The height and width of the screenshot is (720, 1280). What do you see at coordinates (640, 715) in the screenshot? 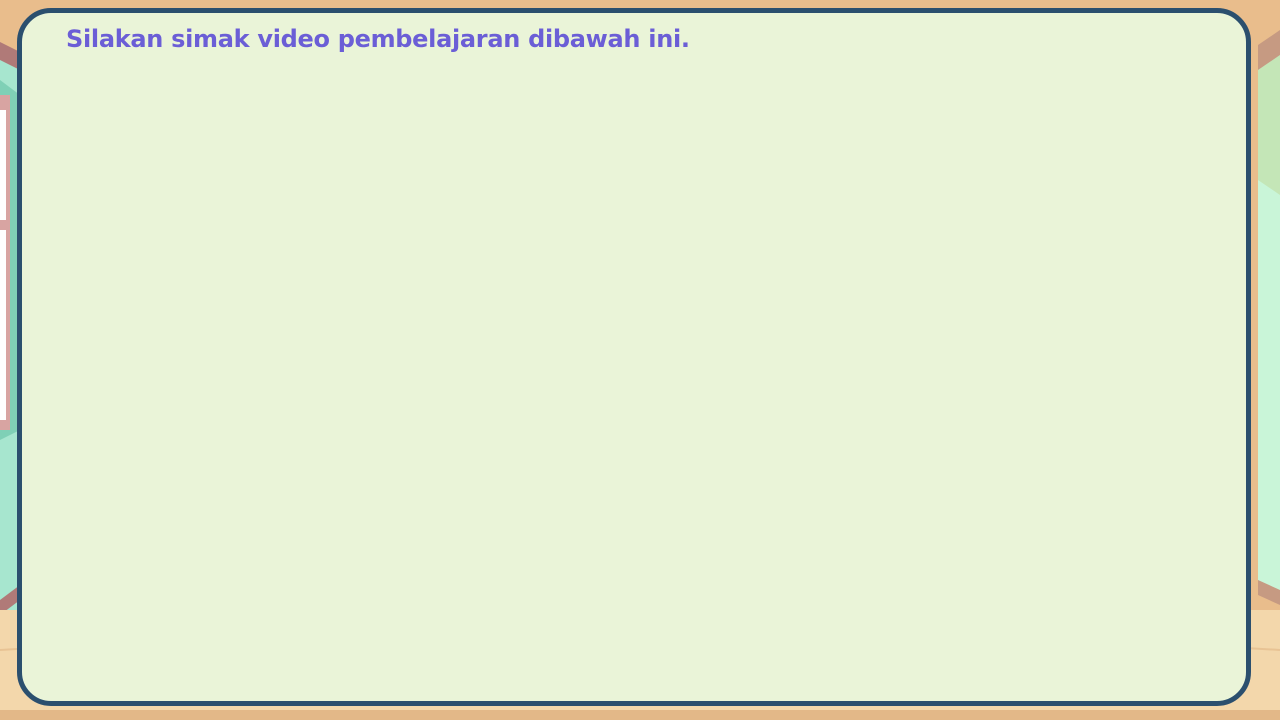
I see `floor-edge` at bounding box center [640, 715].